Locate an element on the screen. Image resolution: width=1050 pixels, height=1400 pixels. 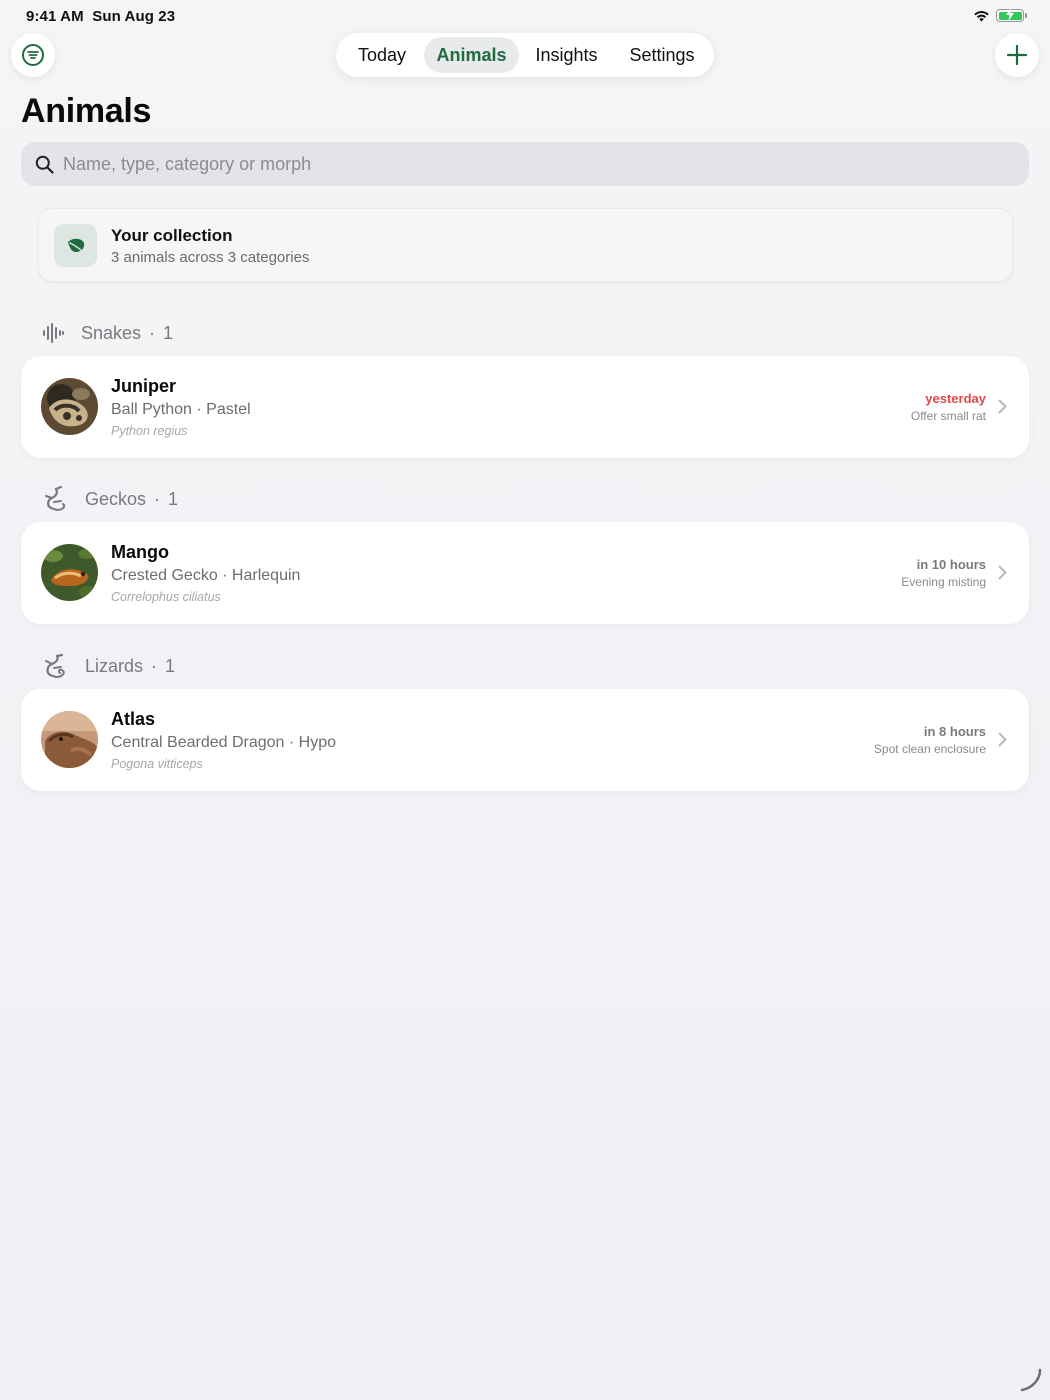
battery-charging-icon is located at coordinates (1011, 15).